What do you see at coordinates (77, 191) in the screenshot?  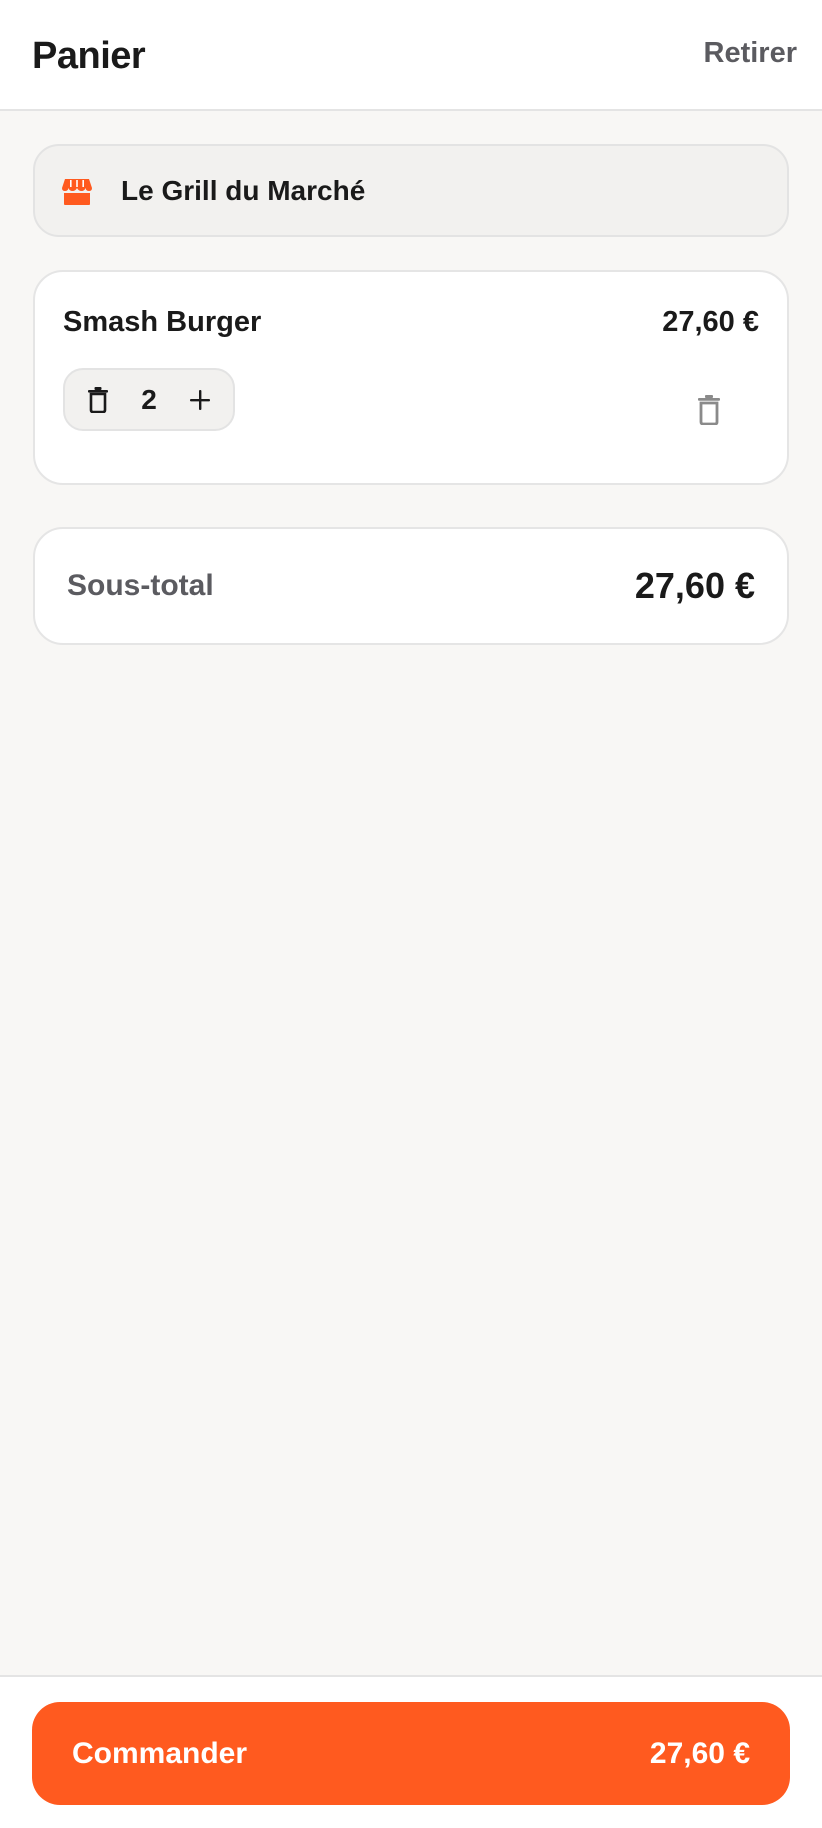 I see `store-icon` at bounding box center [77, 191].